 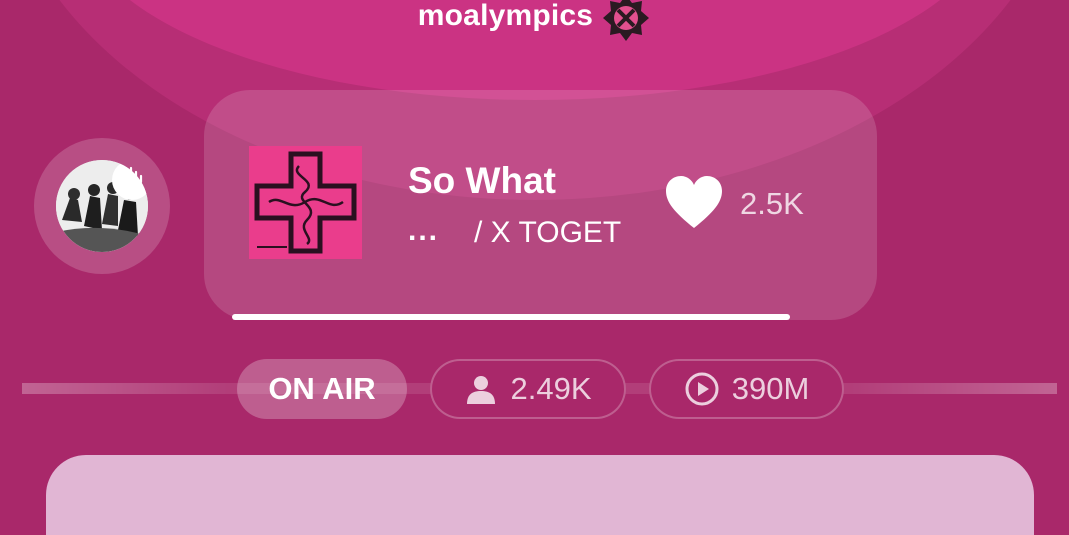 What do you see at coordinates (481, 390) in the screenshot?
I see `person-icon` at bounding box center [481, 390].